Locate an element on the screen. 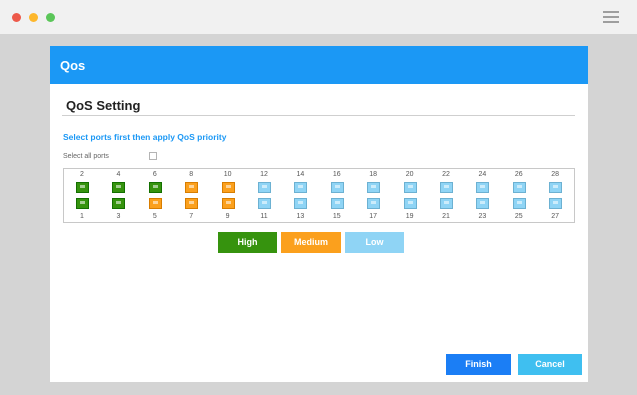  port-number-label: 22 is located at coordinates (446, 174).